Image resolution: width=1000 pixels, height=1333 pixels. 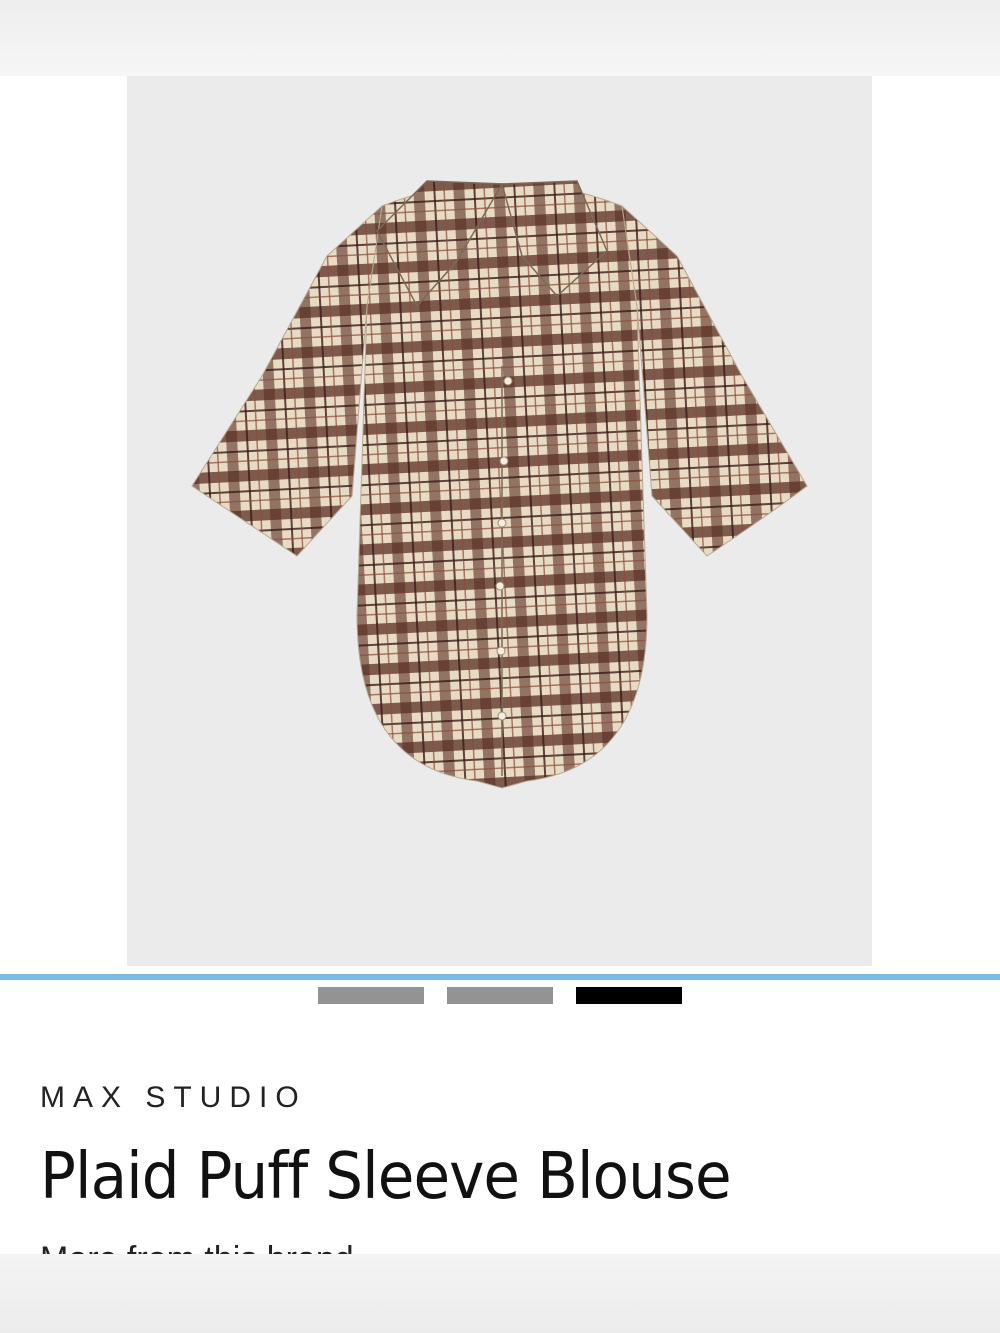 I want to click on image-pager, so click(x=500, y=995).